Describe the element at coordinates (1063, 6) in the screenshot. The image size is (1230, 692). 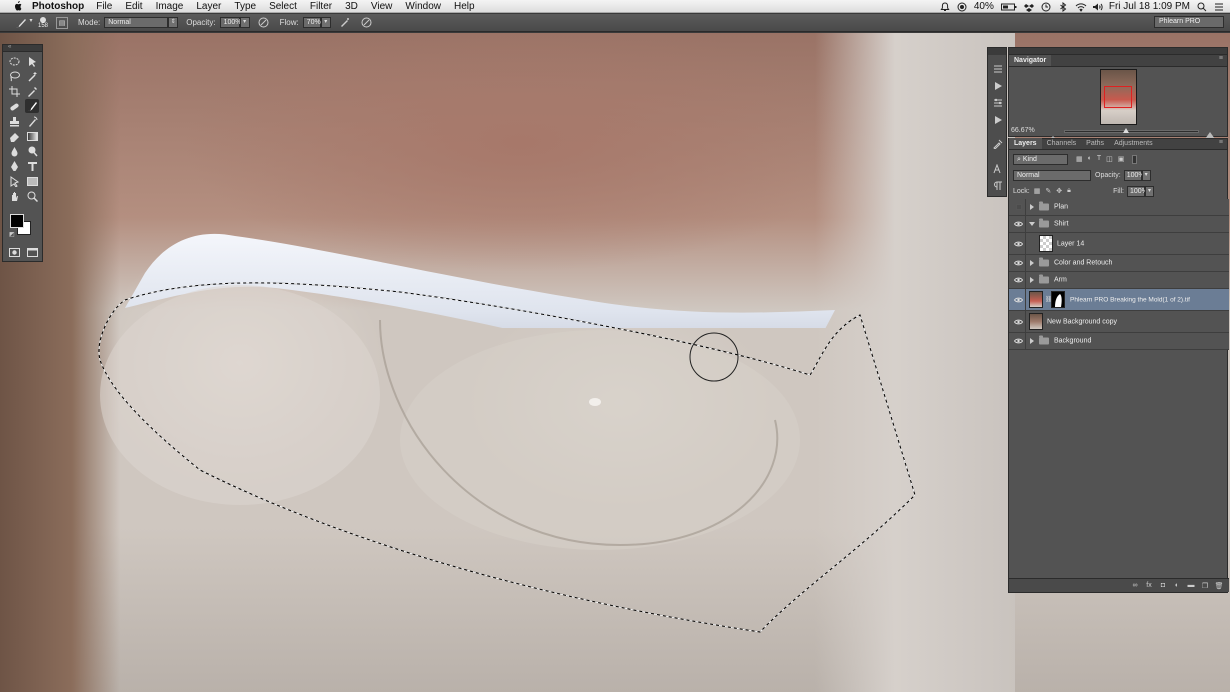
I see `bluetooth-icon` at that location.